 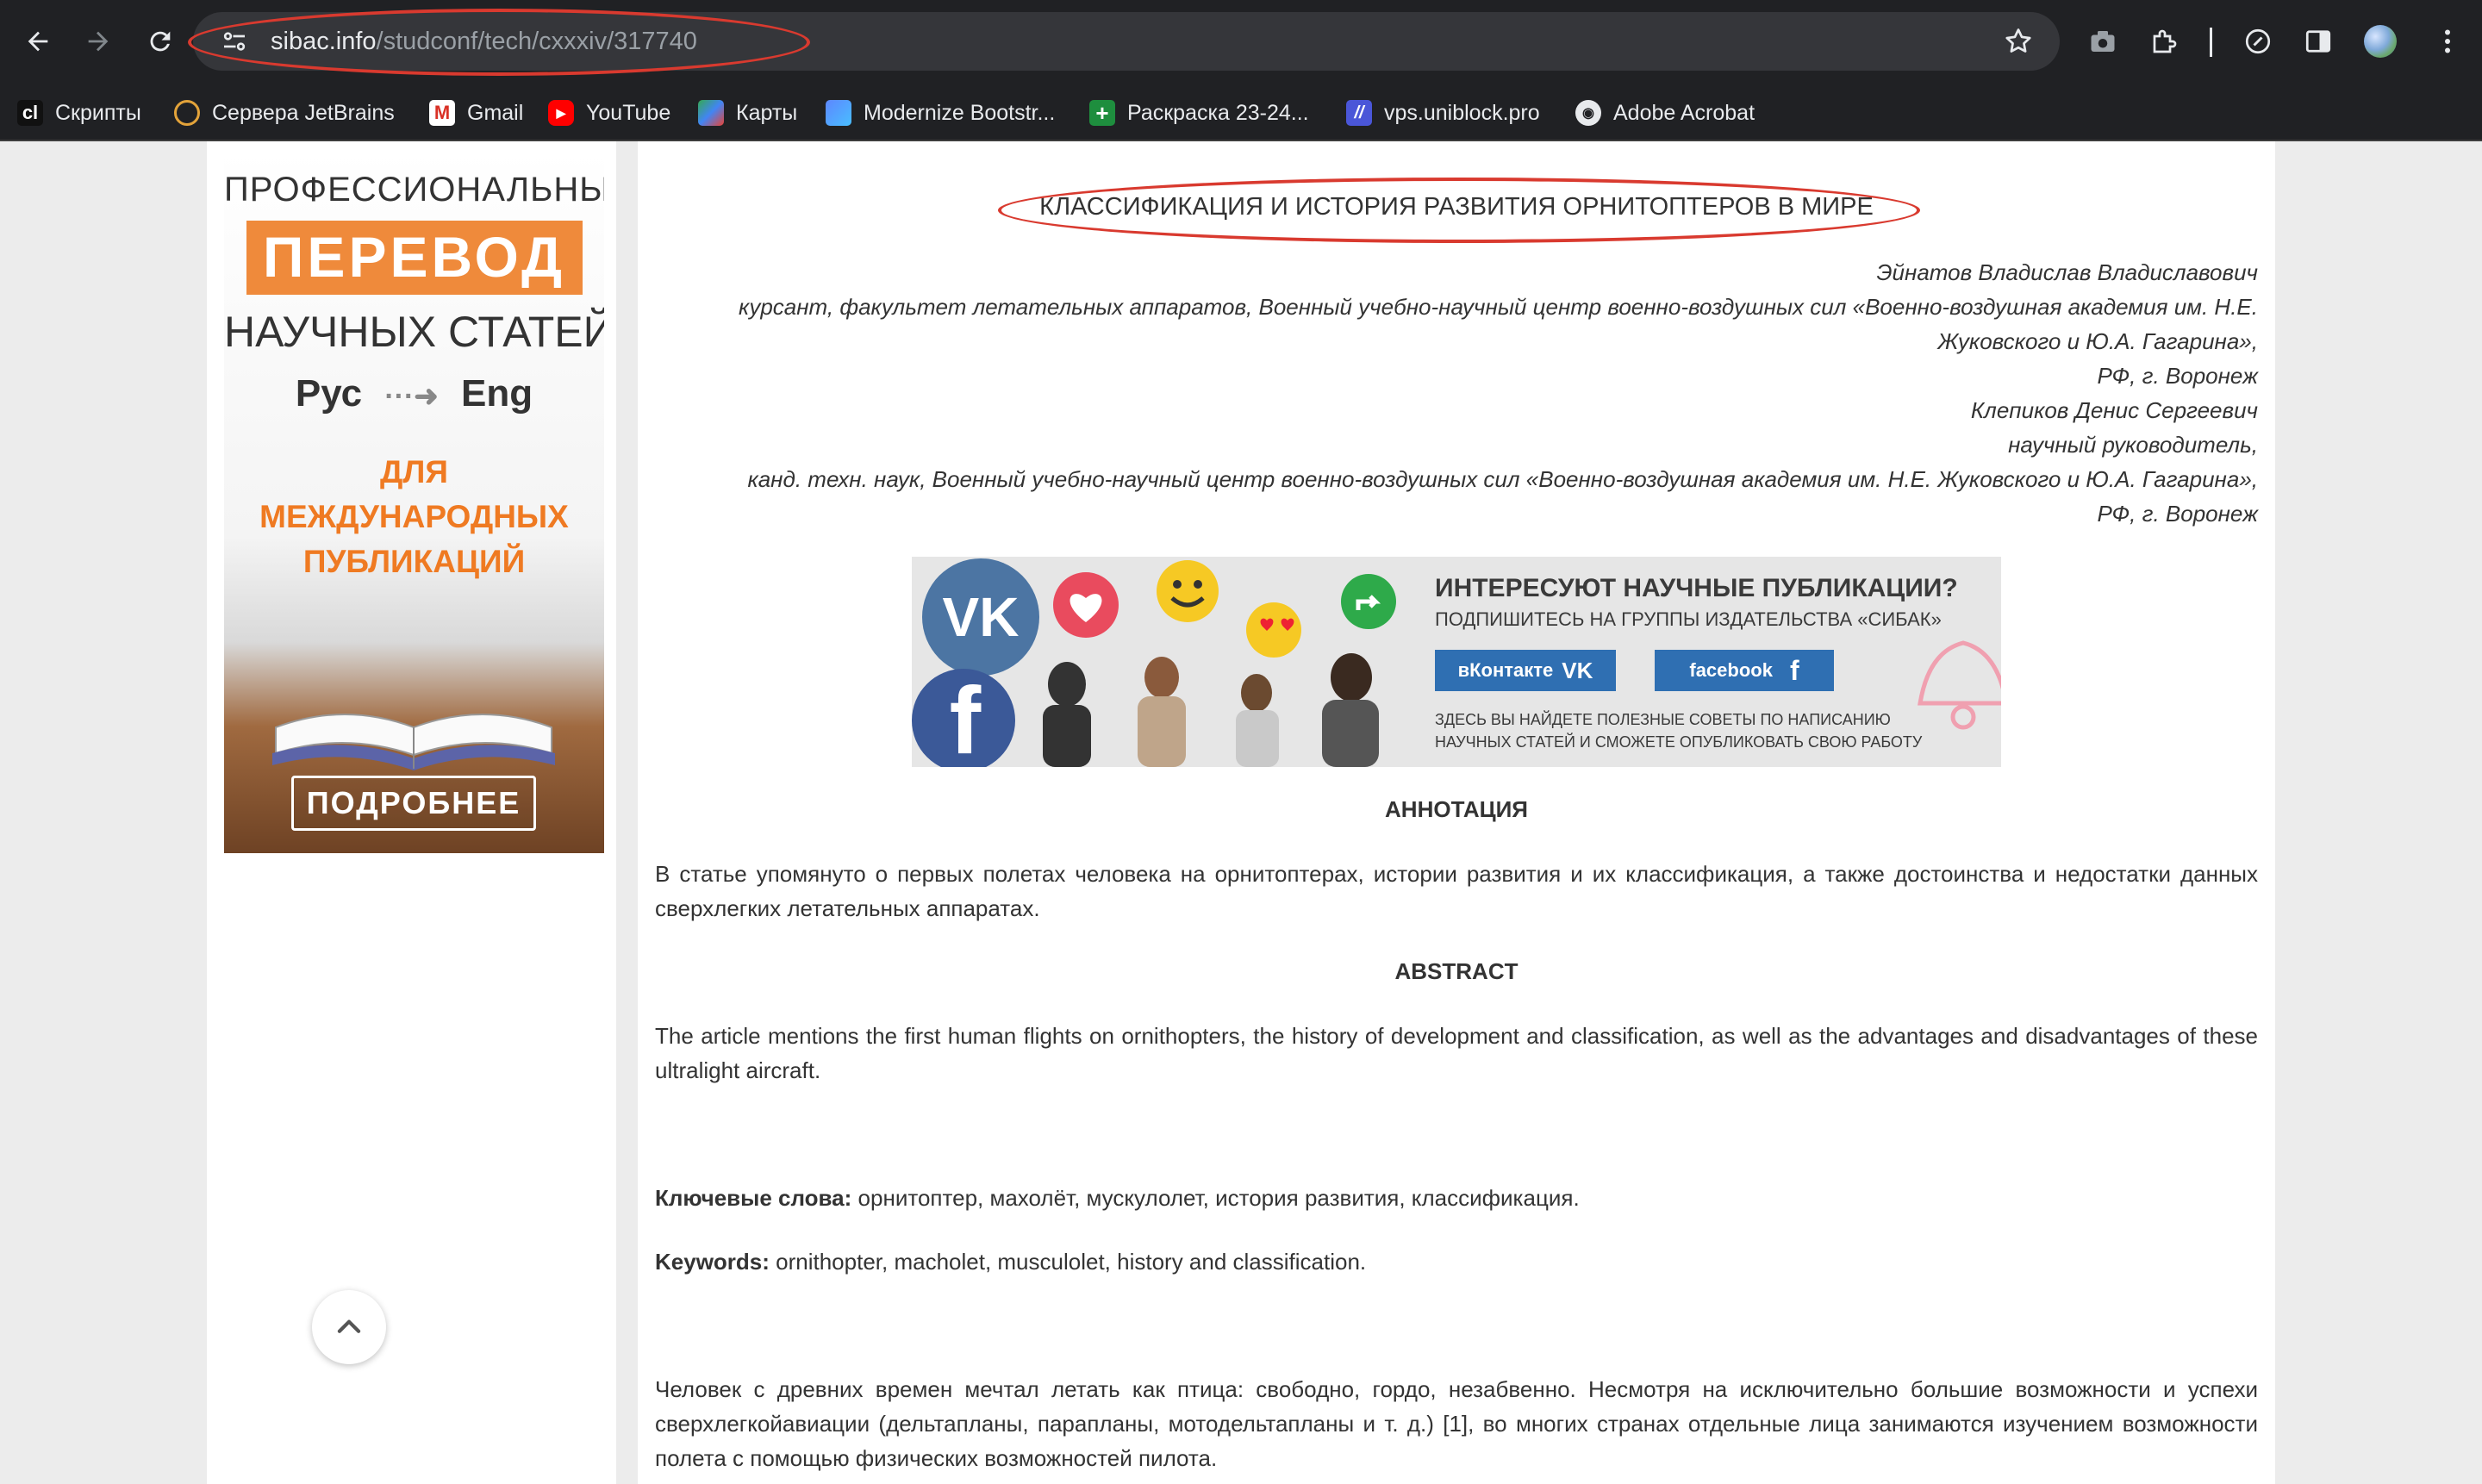 What do you see at coordinates (982, 617) in the screenshot?
I see `svg-text: VK` at bounding box center [982, 617].